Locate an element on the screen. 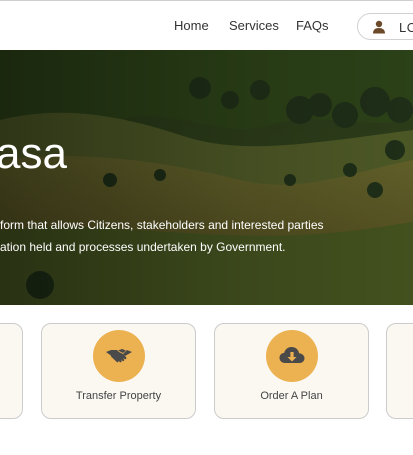 The image size is (413, 455). login-button: LOGIN is located at coordinates (385, 26).